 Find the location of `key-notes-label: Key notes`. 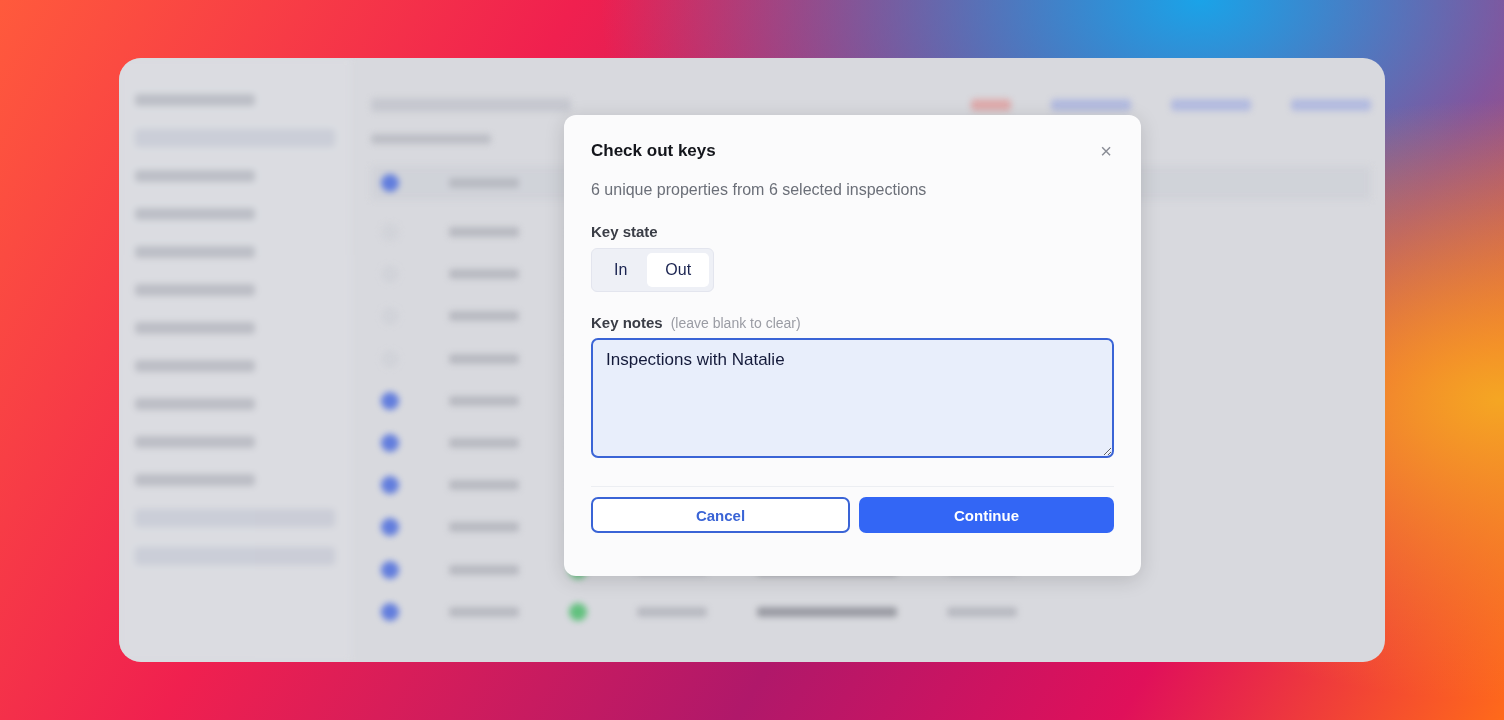

key-notes-label: Key notes is located at coordinates (627, 322).